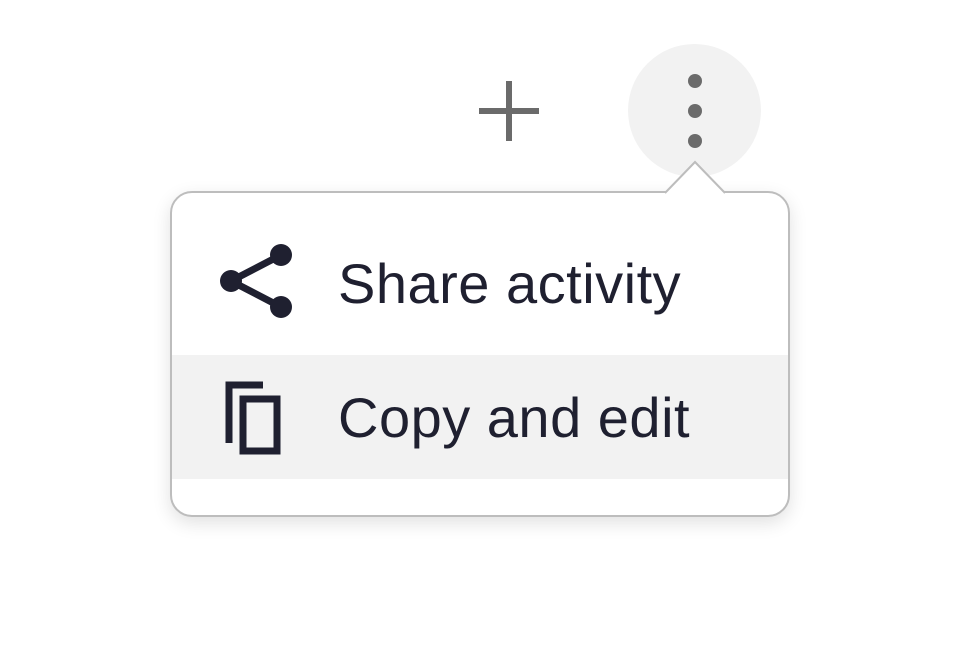  What do you see at coordinates (257, 283) in the screenshot?
I see `share-icon` at bounding box center [257, 283].